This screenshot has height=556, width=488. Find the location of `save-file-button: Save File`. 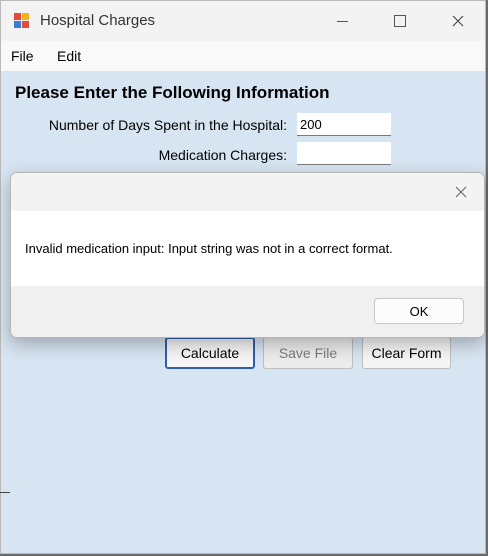

save-file-button: Save File is located at coordinates (308, 353).